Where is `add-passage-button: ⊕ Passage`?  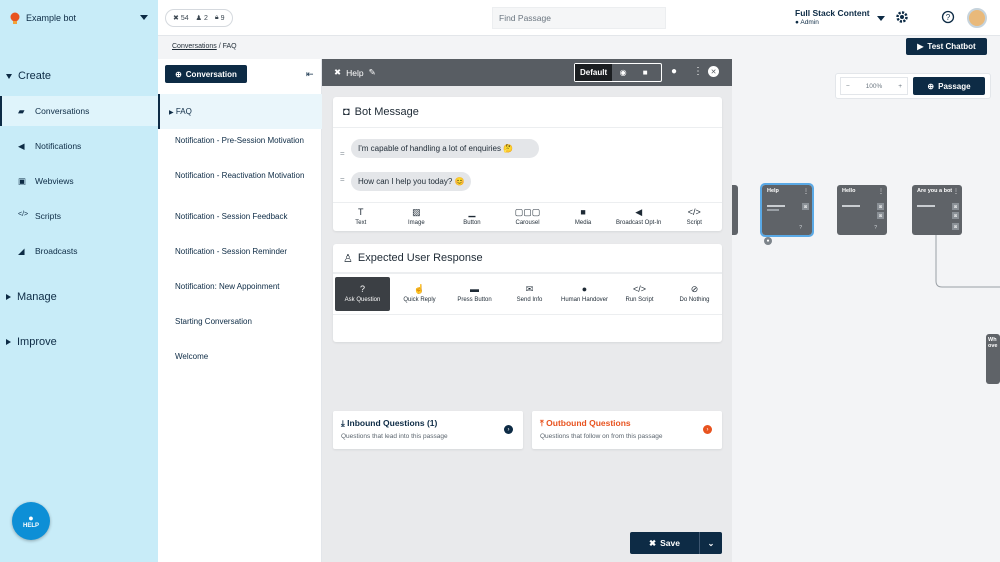 add-passage-button: ⊕ Passage is located at coordinates (949, 86).